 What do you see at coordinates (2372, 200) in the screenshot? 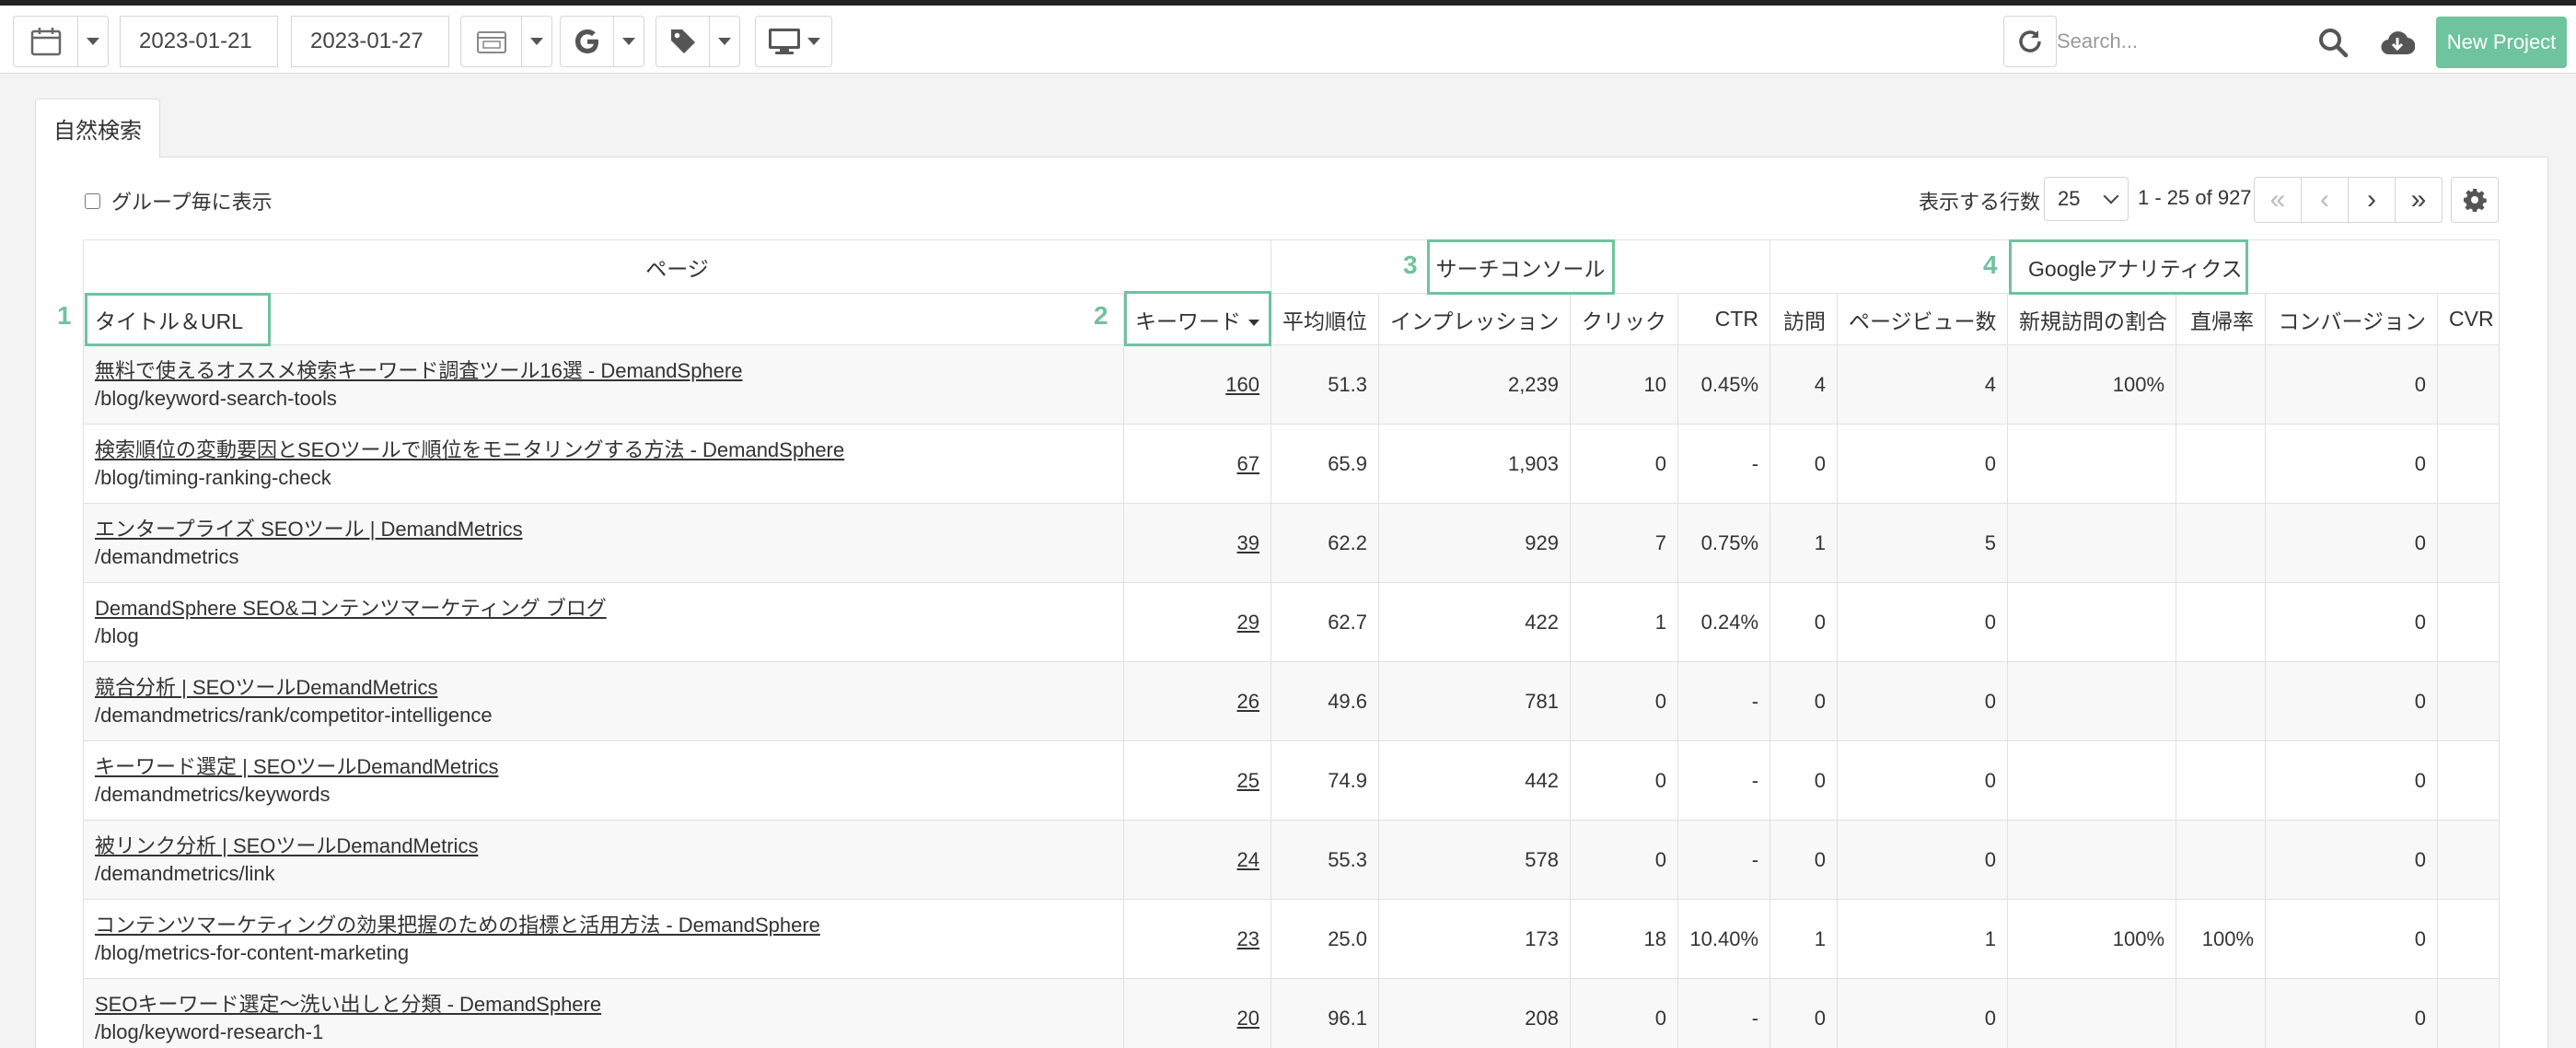
I see `next-page-button: ›` at bounding box center [2372, 200].